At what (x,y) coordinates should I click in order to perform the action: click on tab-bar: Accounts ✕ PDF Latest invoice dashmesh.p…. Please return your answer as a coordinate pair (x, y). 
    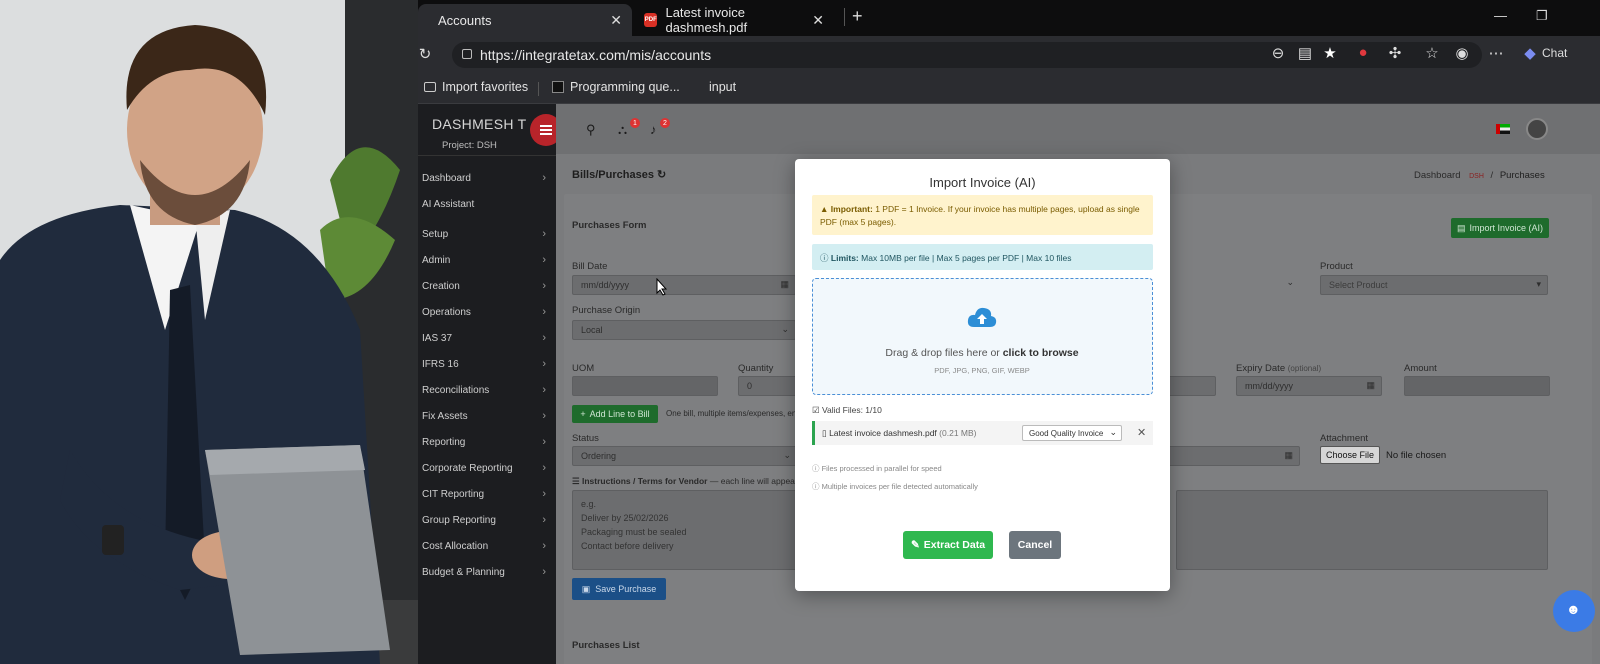
    Looking at the image, I should click on (1009, 18).